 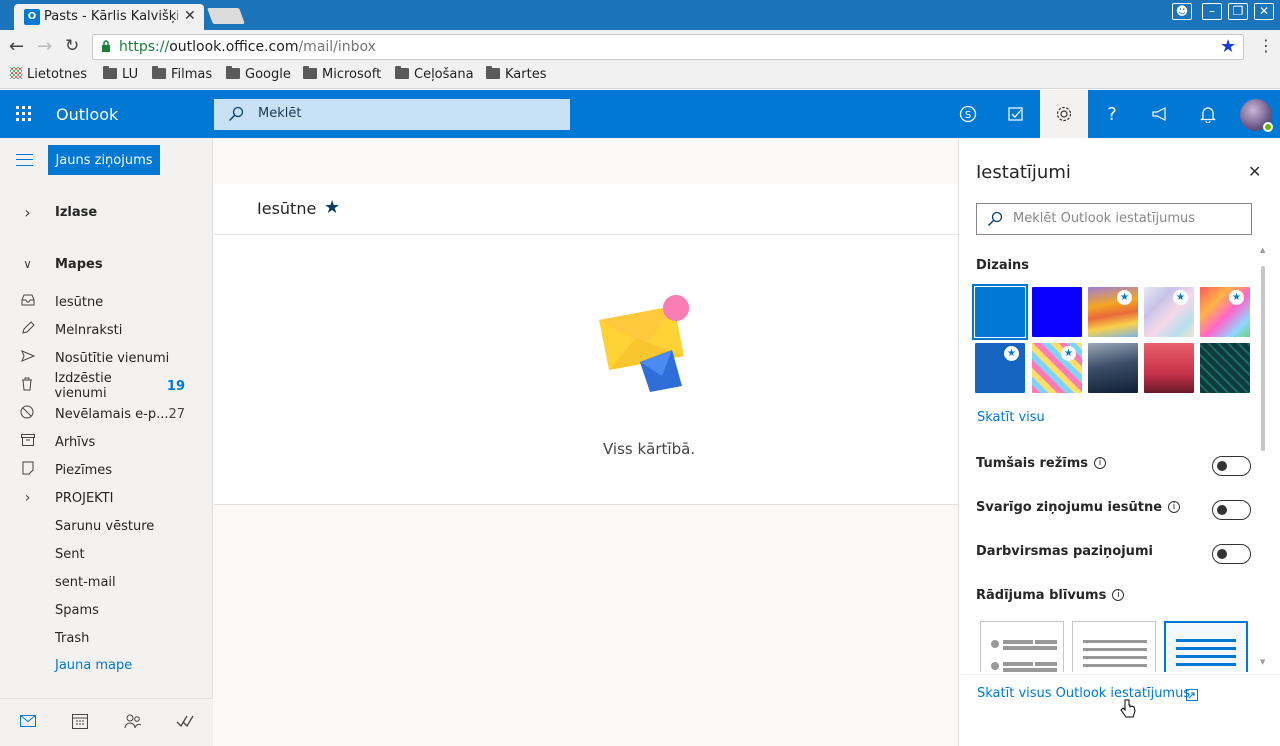 What do you see at coordinates (76, 212) in the screenshot?
I see `favorites-label: Izlase` at bounding box center [76, 212].